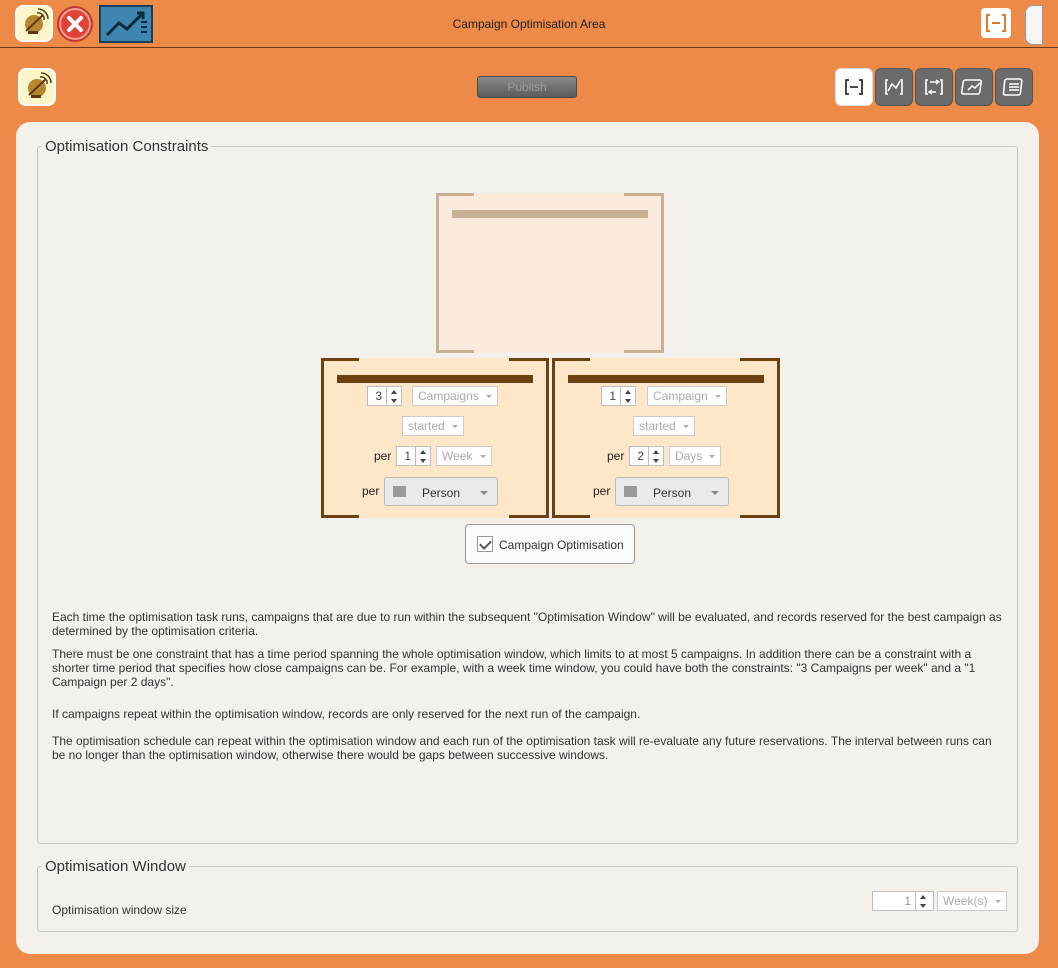  I want to click on period-unit-dropdown: Days, so click(695, 456).